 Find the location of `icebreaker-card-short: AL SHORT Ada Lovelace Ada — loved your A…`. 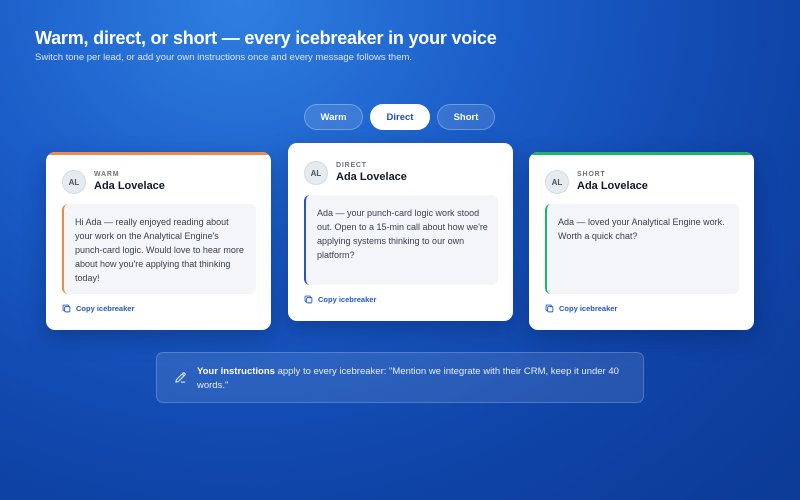

icebreaker-card-short: AL SHORT Ada Lovelace Ada — loved your A… is located at coordinates (641, 241).